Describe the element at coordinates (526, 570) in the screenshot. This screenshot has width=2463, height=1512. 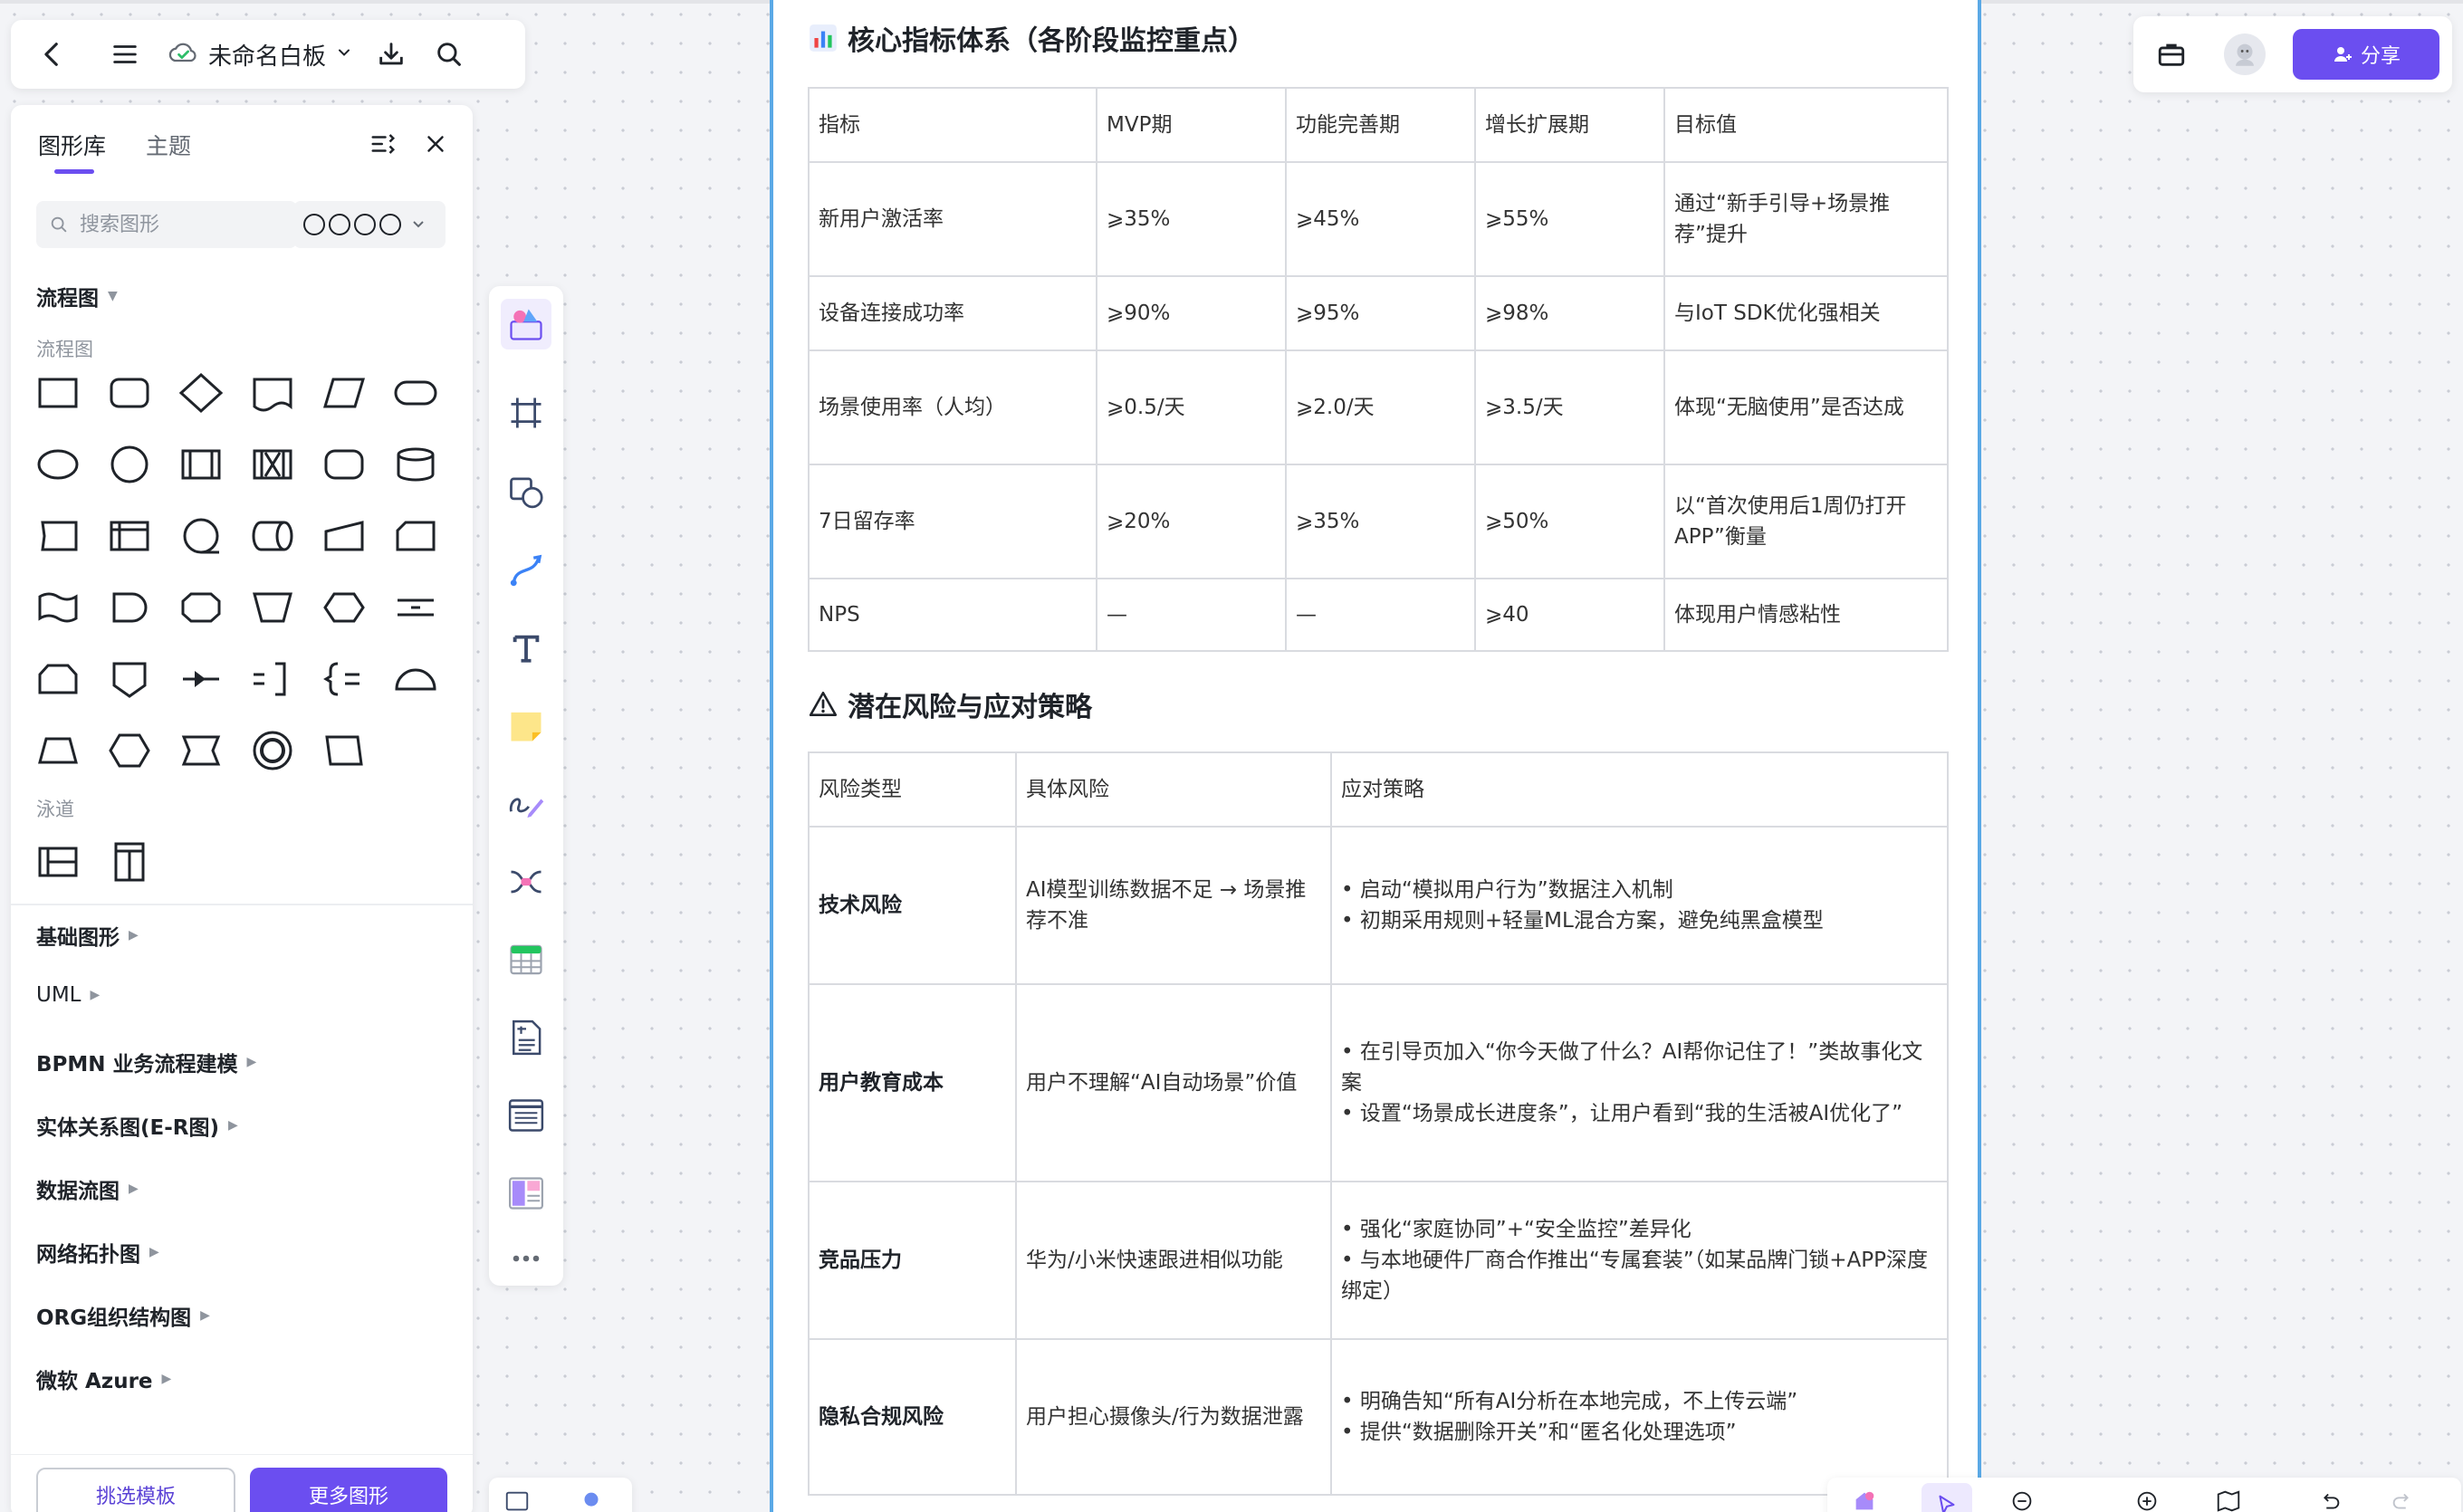
I see `tool-connector` at that location.